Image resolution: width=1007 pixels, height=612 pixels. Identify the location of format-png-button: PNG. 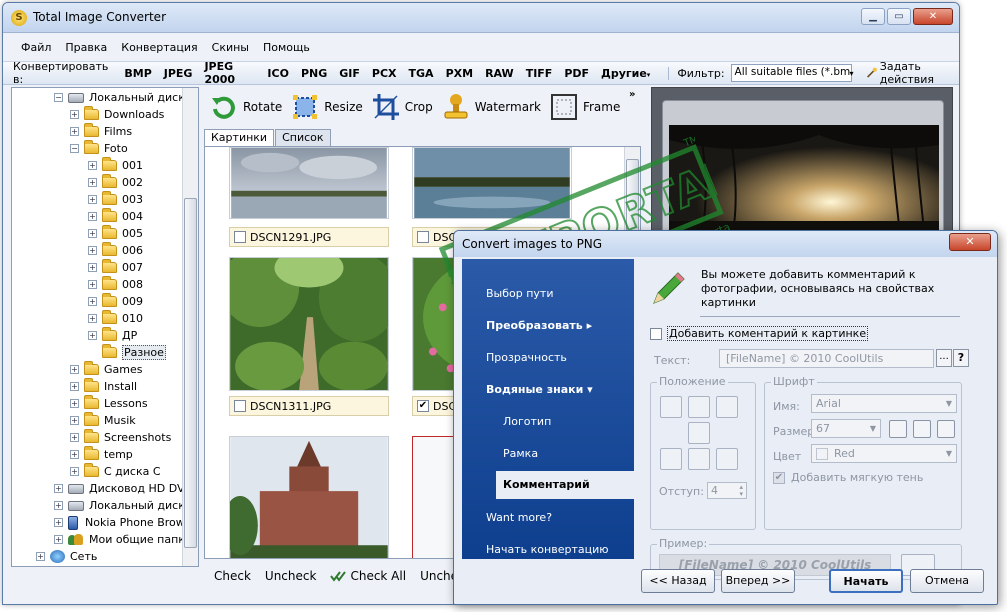
(314, 73).